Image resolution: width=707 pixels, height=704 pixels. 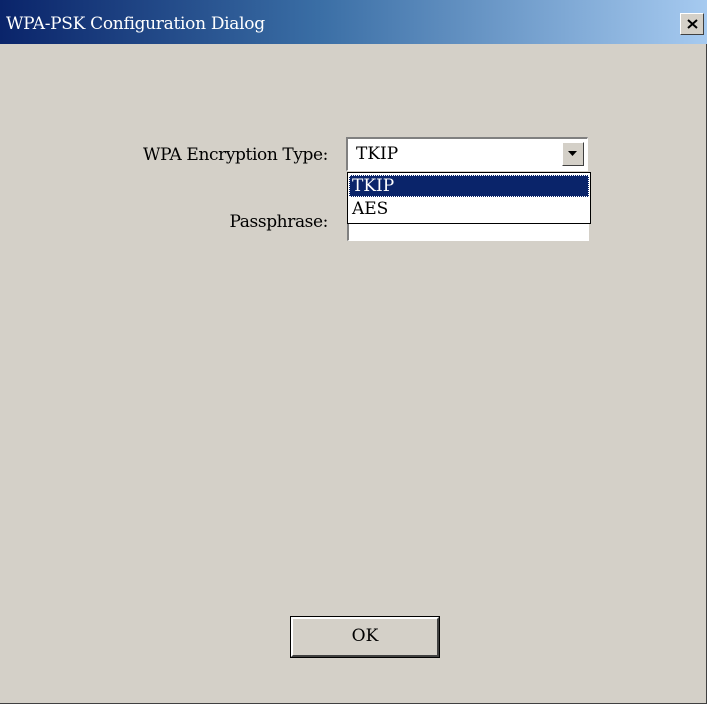 I want to click on encryption-type-select: TKIP, so click(x=467, y=154).